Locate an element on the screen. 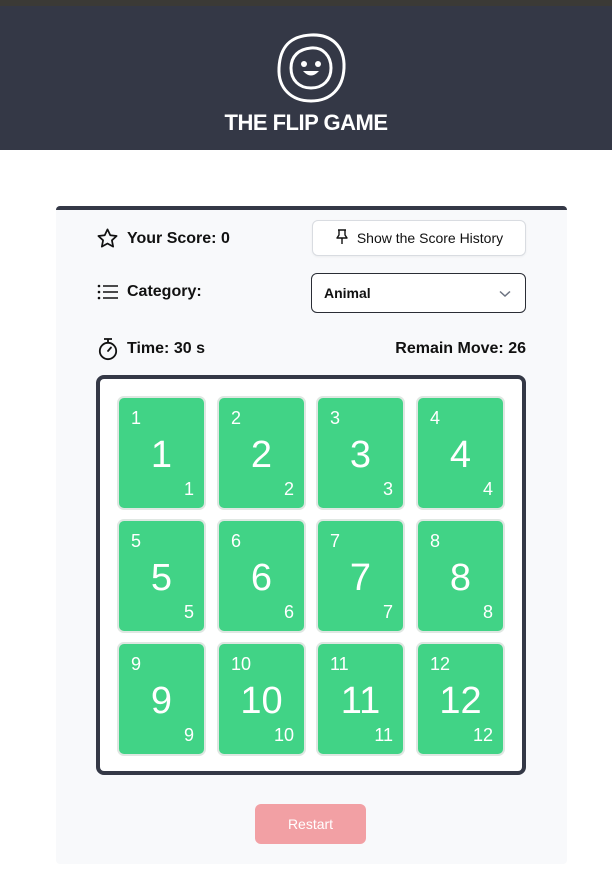 The height and width of the screenshot is (870, 612). card-corner-bottom: 7 is located at coordinates (387, 612).